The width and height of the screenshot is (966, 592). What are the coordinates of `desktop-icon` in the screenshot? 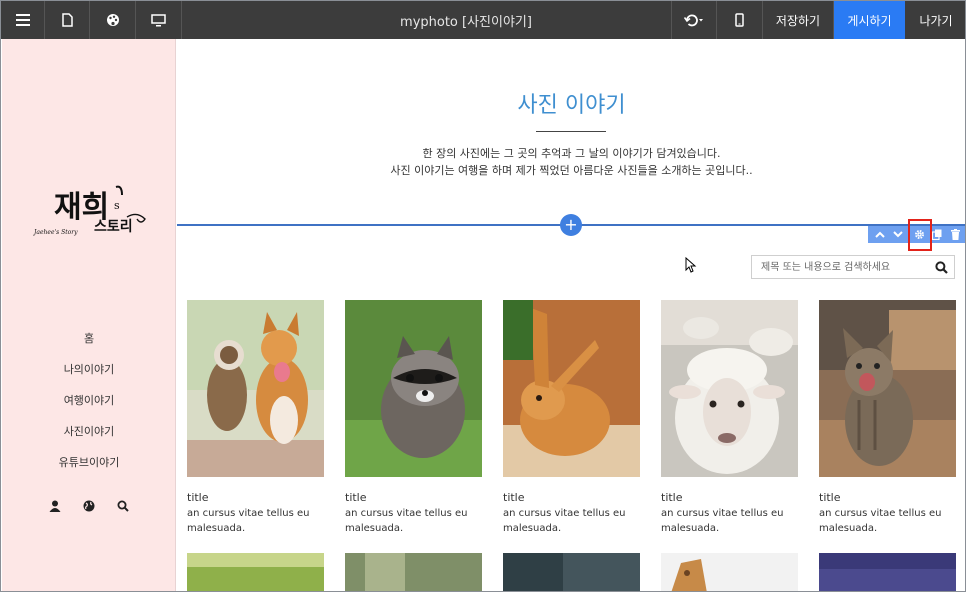 It's located at (158, 19).